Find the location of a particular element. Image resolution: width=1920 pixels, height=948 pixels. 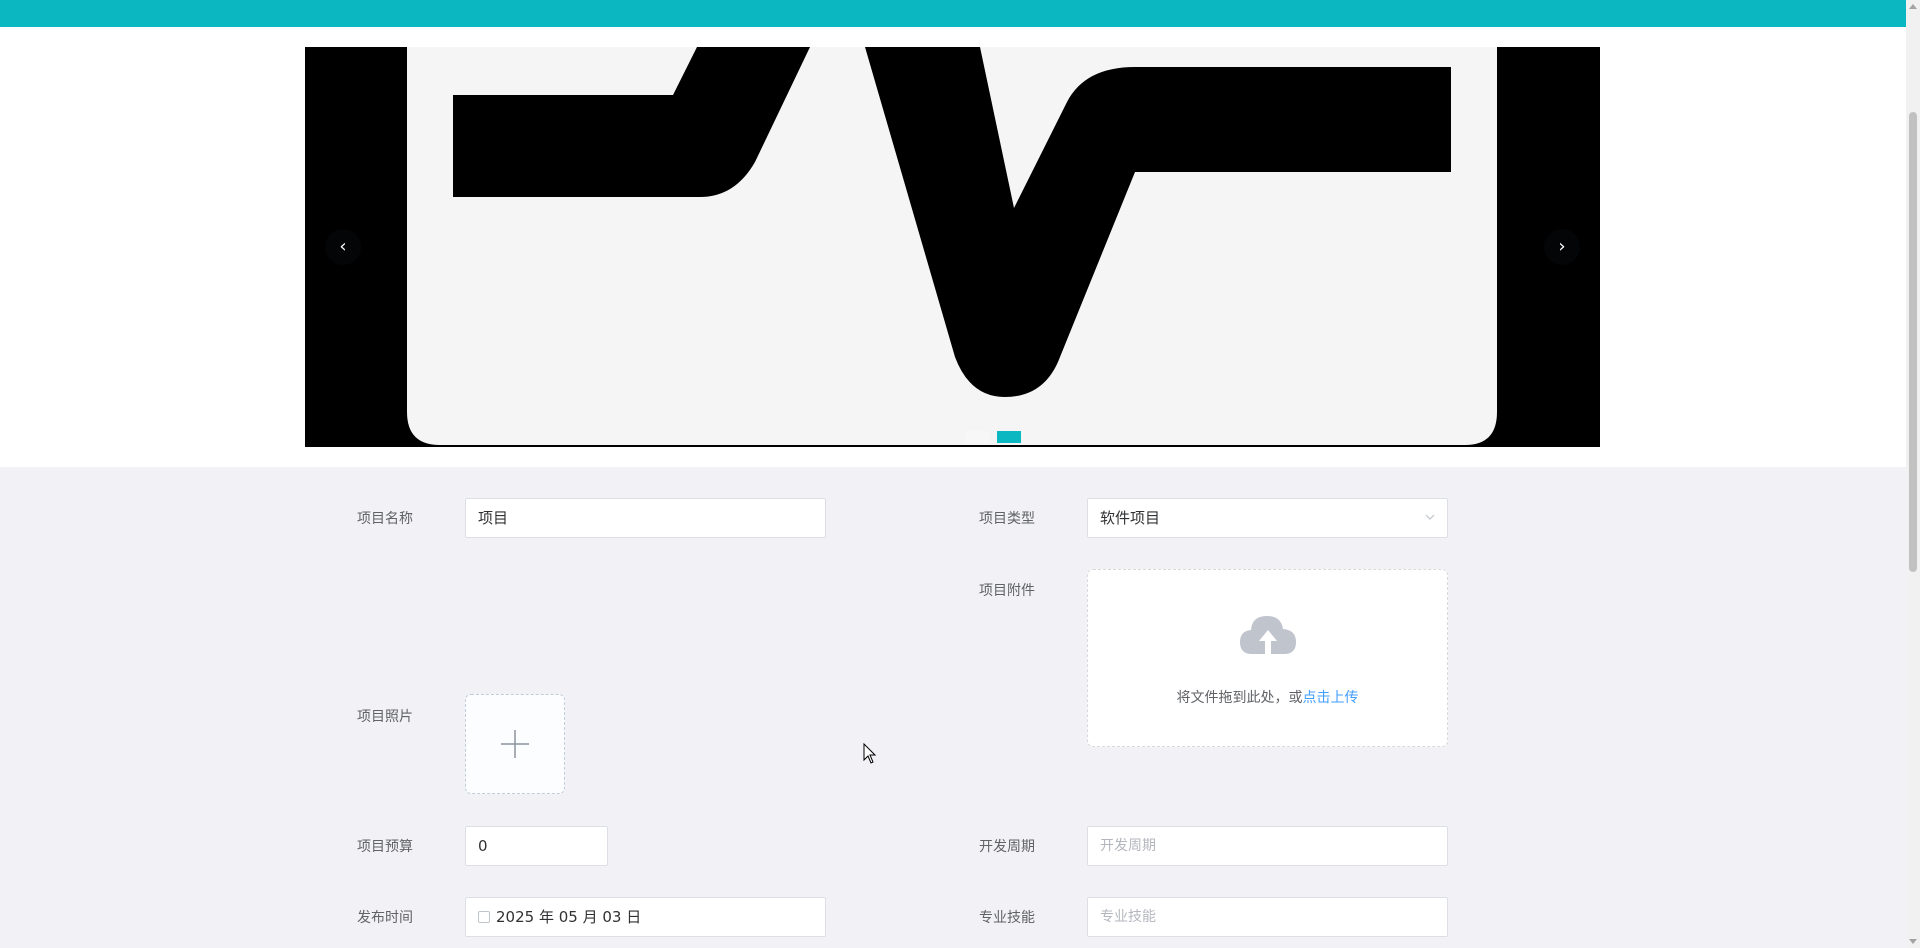

attachment-upload-dragger: 将文件拖到此处，或点击上传 is located at coordinates (1267, 658).